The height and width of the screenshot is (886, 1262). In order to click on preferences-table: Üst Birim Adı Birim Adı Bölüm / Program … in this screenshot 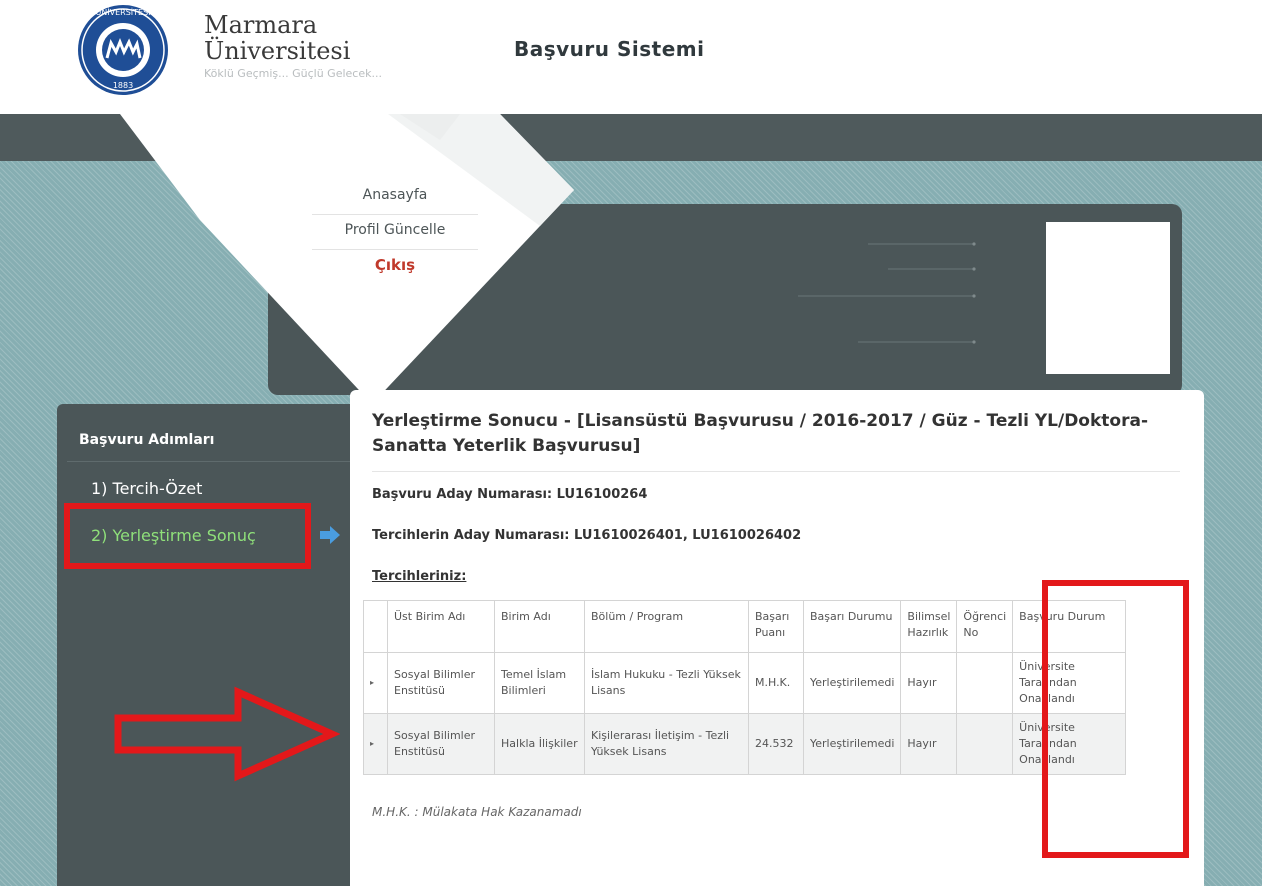, I will do `click(745, 687)`.